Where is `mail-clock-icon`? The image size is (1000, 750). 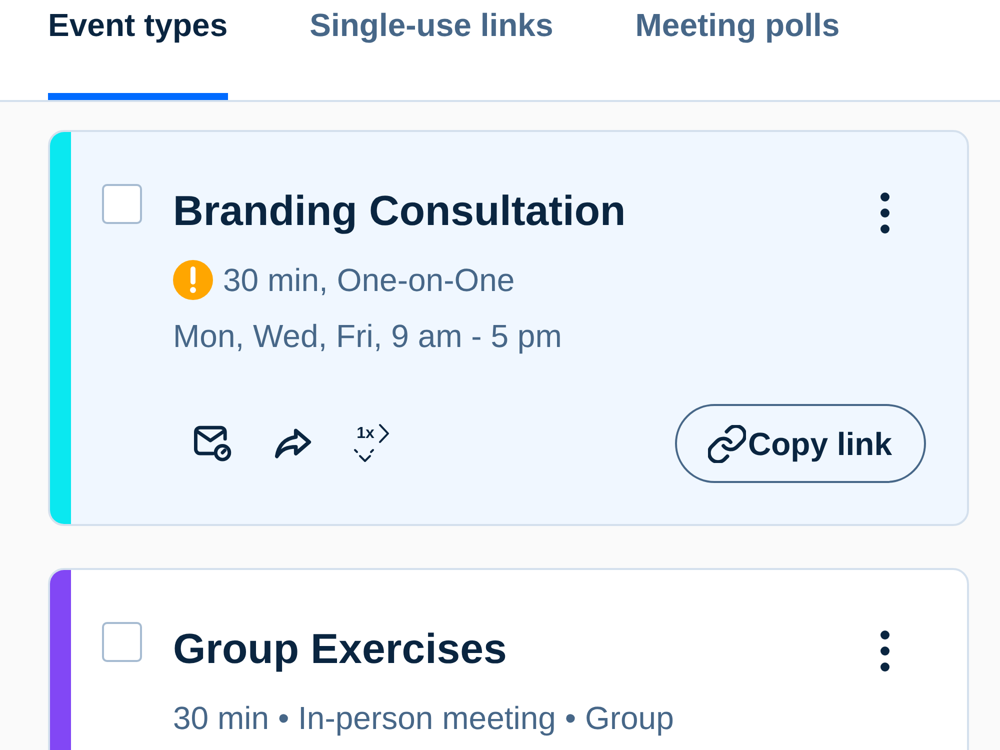
mail-clock-icon is located at coordinates (213, 443).